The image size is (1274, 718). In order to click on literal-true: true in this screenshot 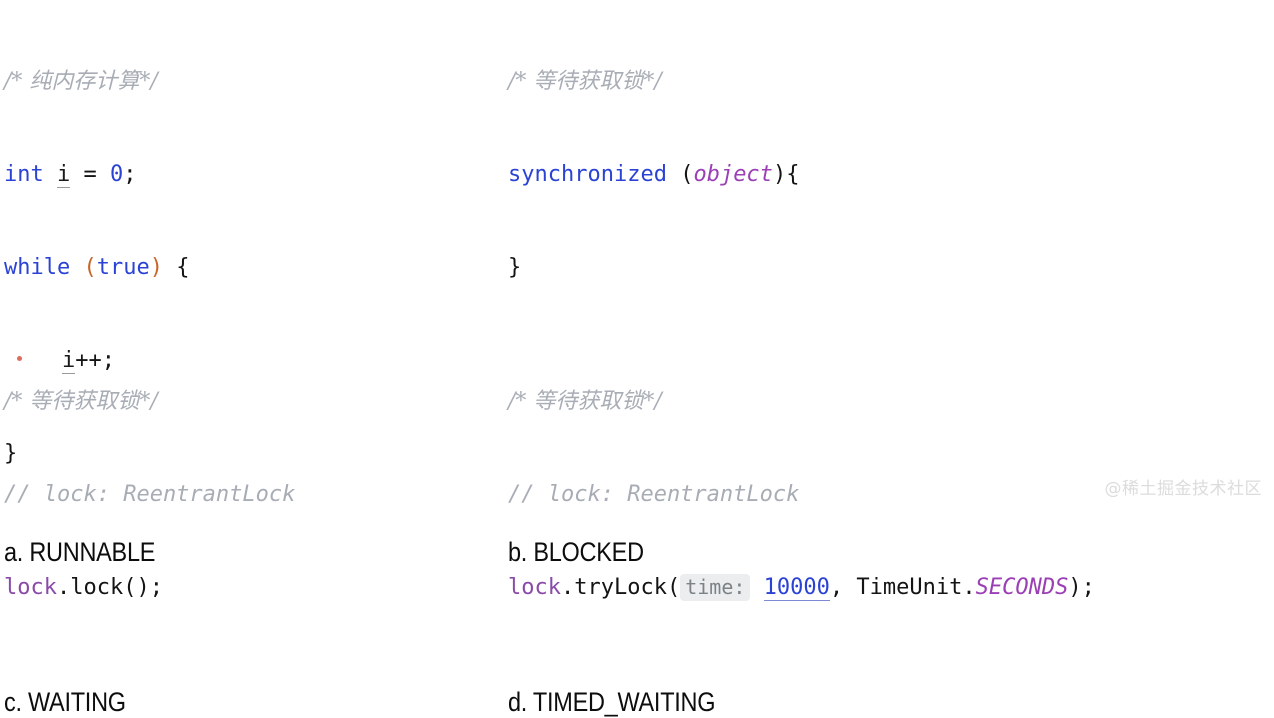, I will do `click(123, 267)`.